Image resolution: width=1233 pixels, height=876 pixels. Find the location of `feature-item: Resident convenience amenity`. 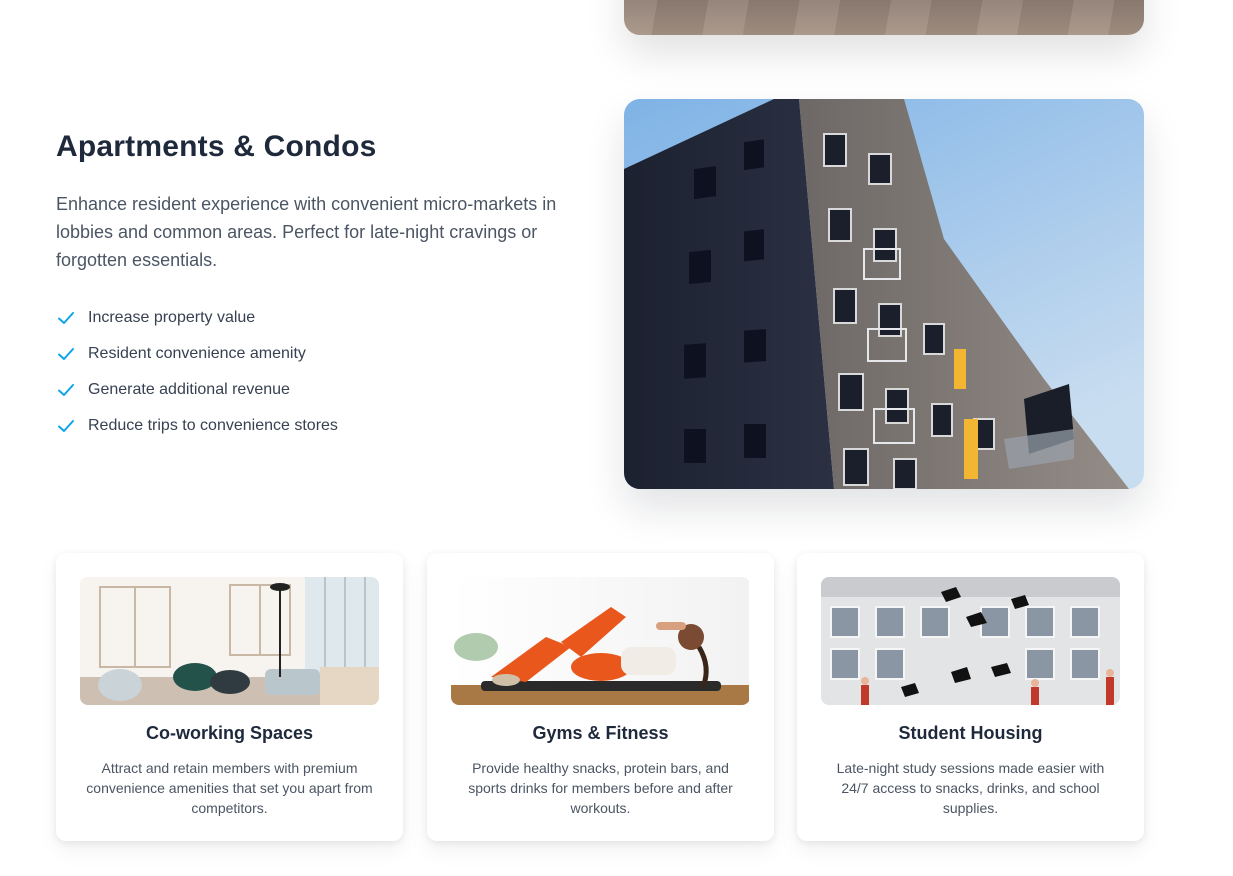

feature-item: Resident convenience amenity is located at coordinates (321, 354).